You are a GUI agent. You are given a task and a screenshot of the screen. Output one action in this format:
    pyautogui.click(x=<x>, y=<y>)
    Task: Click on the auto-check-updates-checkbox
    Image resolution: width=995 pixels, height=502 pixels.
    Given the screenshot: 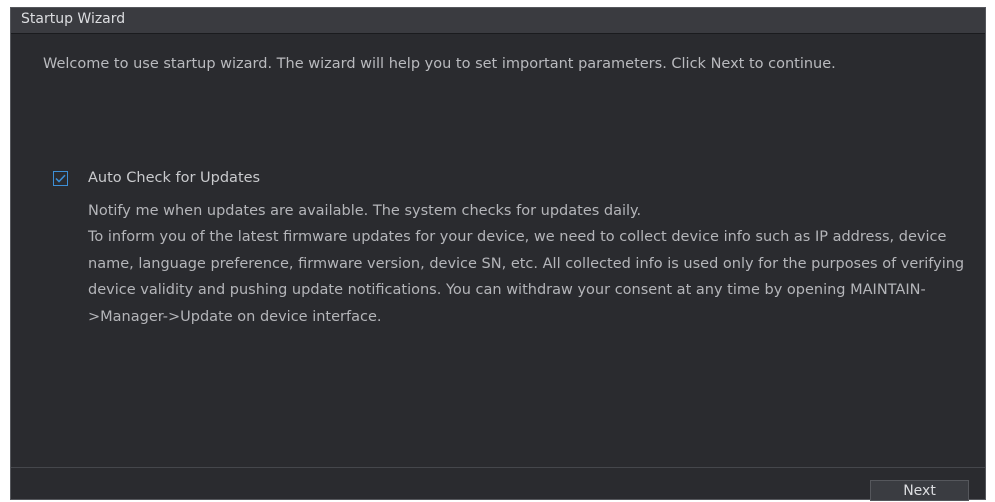 What is the action you would take?
    pyautogui.click(x=60, y=178)
    